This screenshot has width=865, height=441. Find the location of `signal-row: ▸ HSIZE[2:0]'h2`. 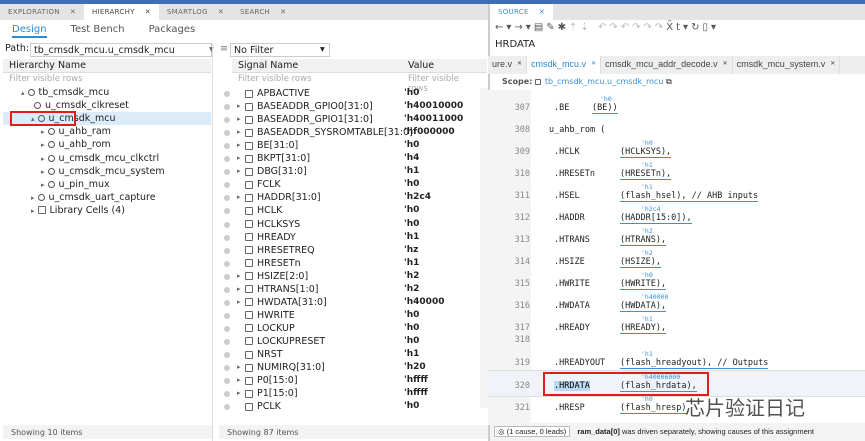

signal-row: ▸ HSIZE[2:0]'h2 is located at coordinates (351, 276).